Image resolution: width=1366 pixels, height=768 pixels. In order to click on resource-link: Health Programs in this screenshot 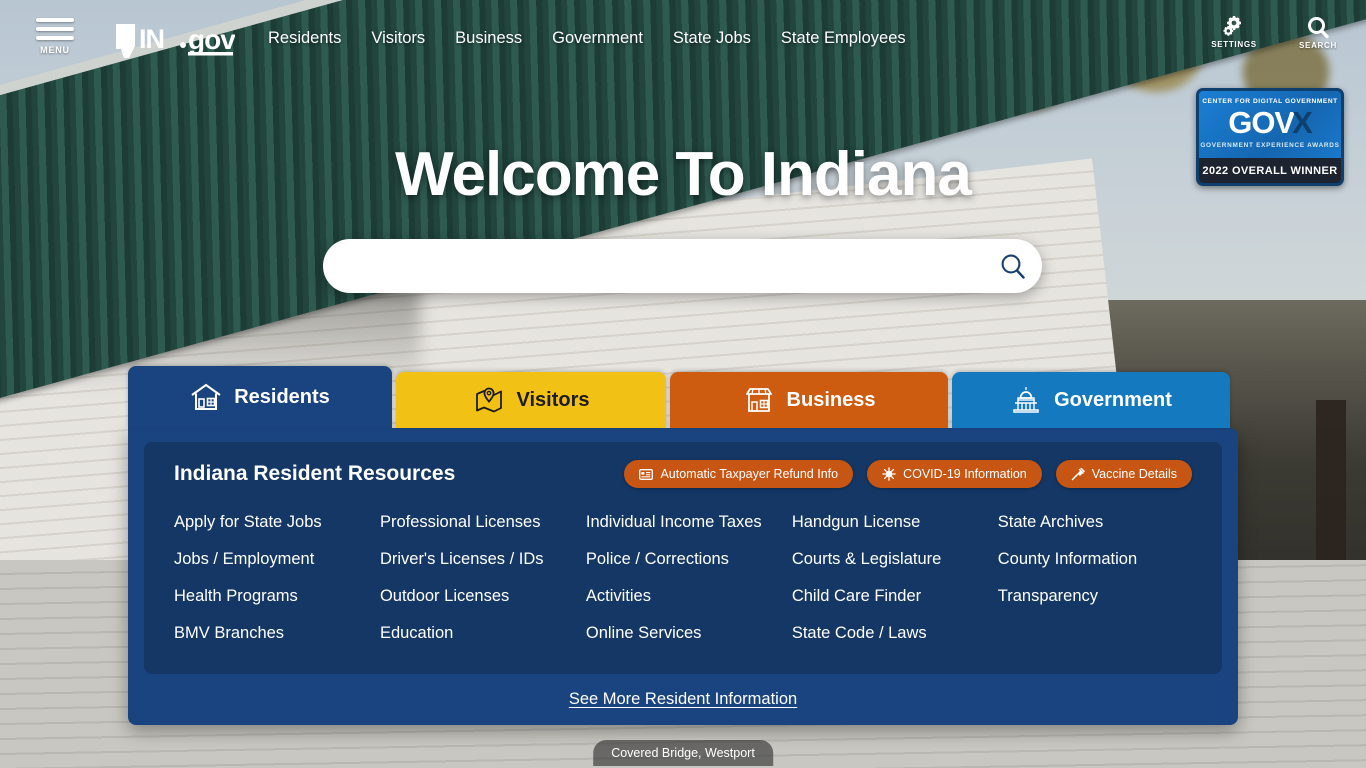, I will do `click(277, 596)`.